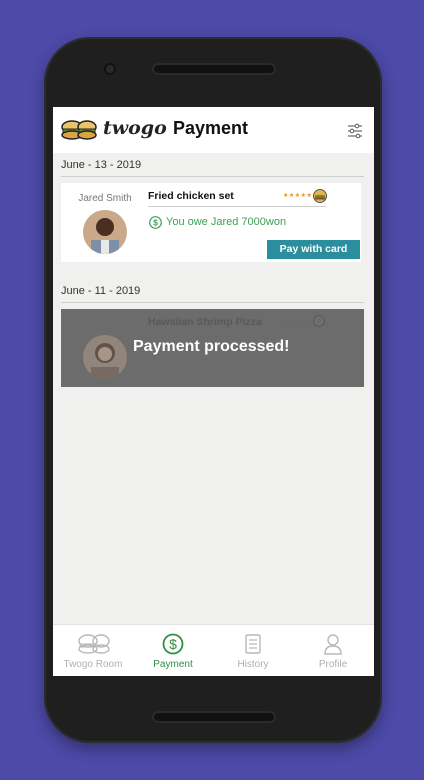  What do you see at coordinates (313, 249) in the screenshot?
I see `pay-with-card-button: Pay with card` at bounding box center [313, 249].